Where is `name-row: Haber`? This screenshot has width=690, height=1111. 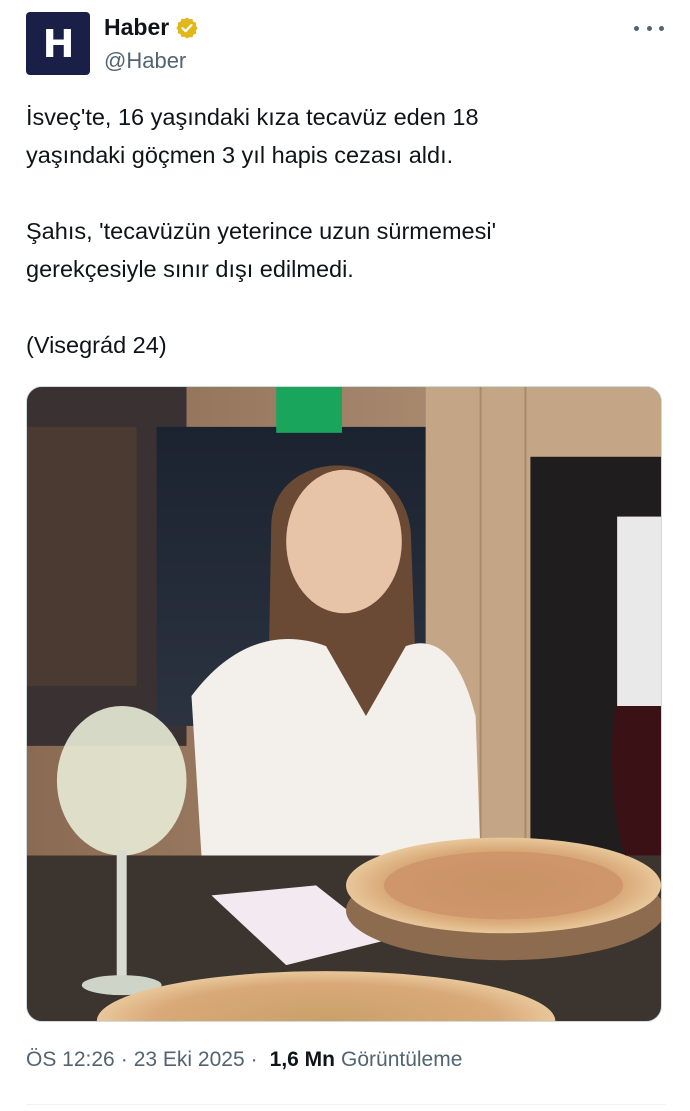 name-row: Haber is located at coordinates (151, 27).